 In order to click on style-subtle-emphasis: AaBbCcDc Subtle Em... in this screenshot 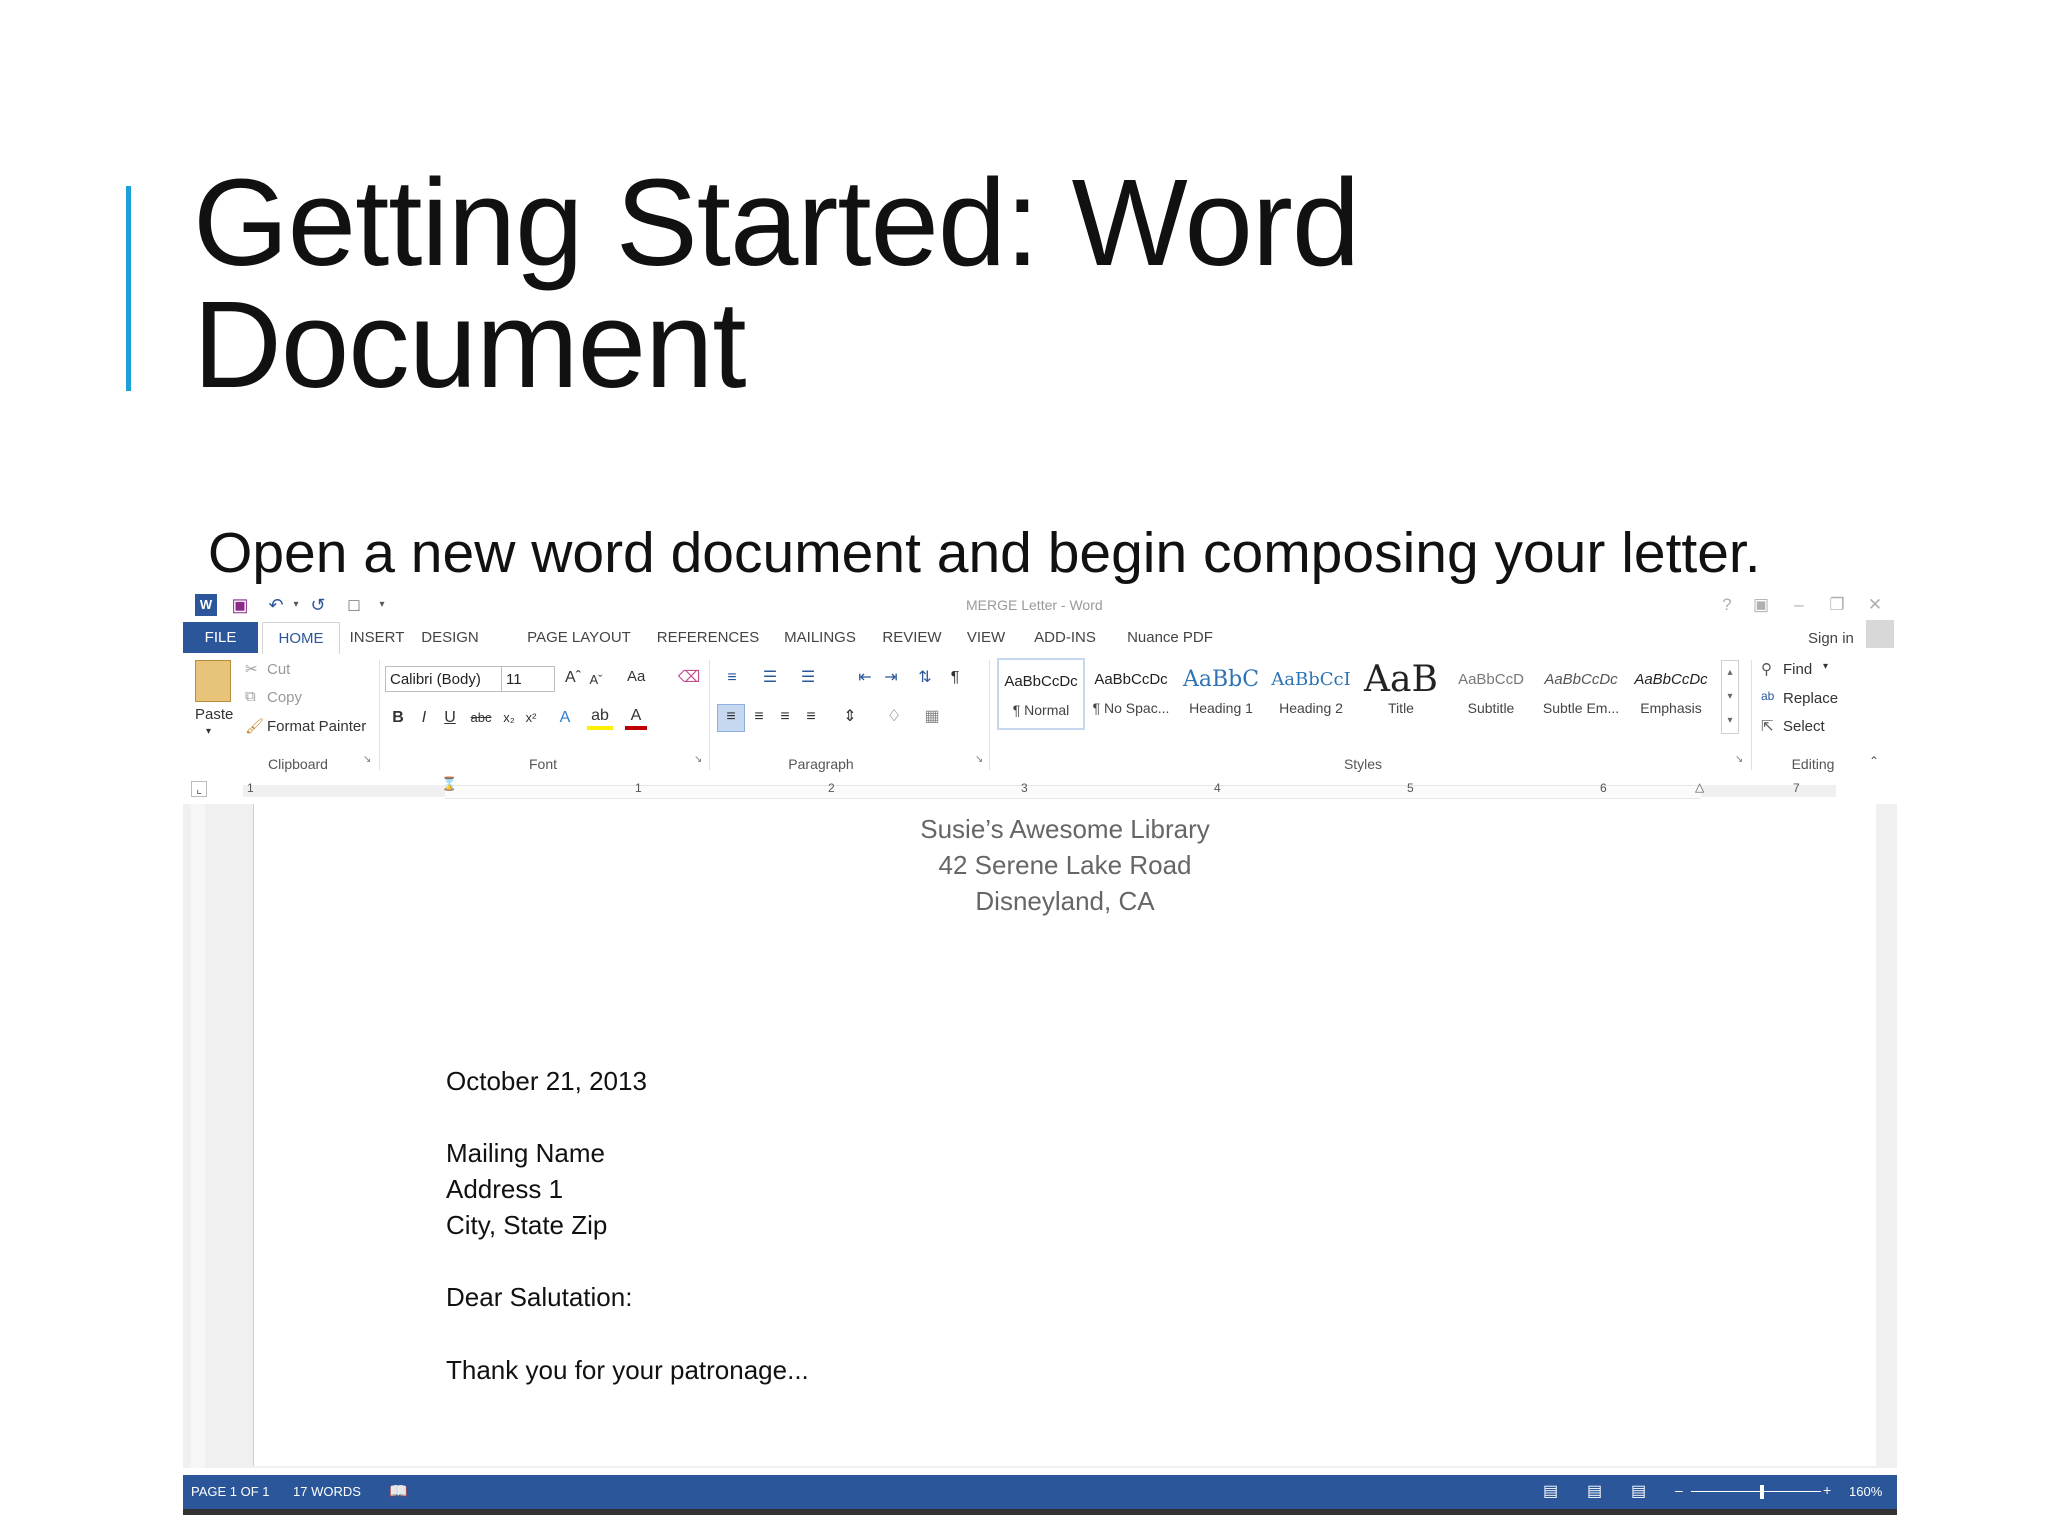, I will do `click(1581, 694)`.